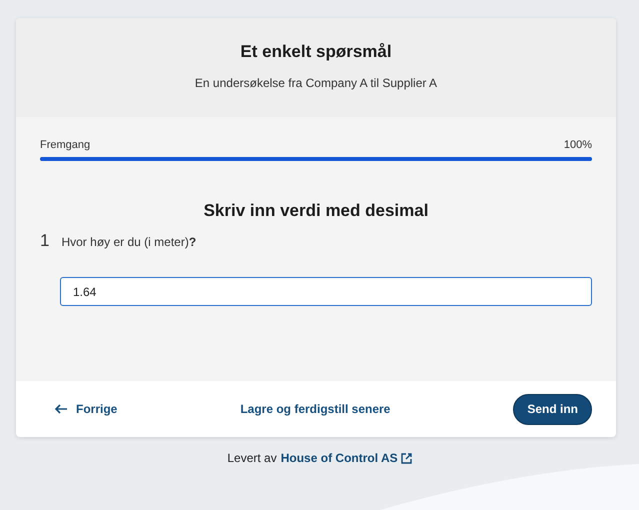 The width and height of the screenshot is (639, 510). What do you see at coordinates (316, 211) in the screenshot?
I see `section-title: Skriv inn verdi med desimal` at bounding box center [316, 211].